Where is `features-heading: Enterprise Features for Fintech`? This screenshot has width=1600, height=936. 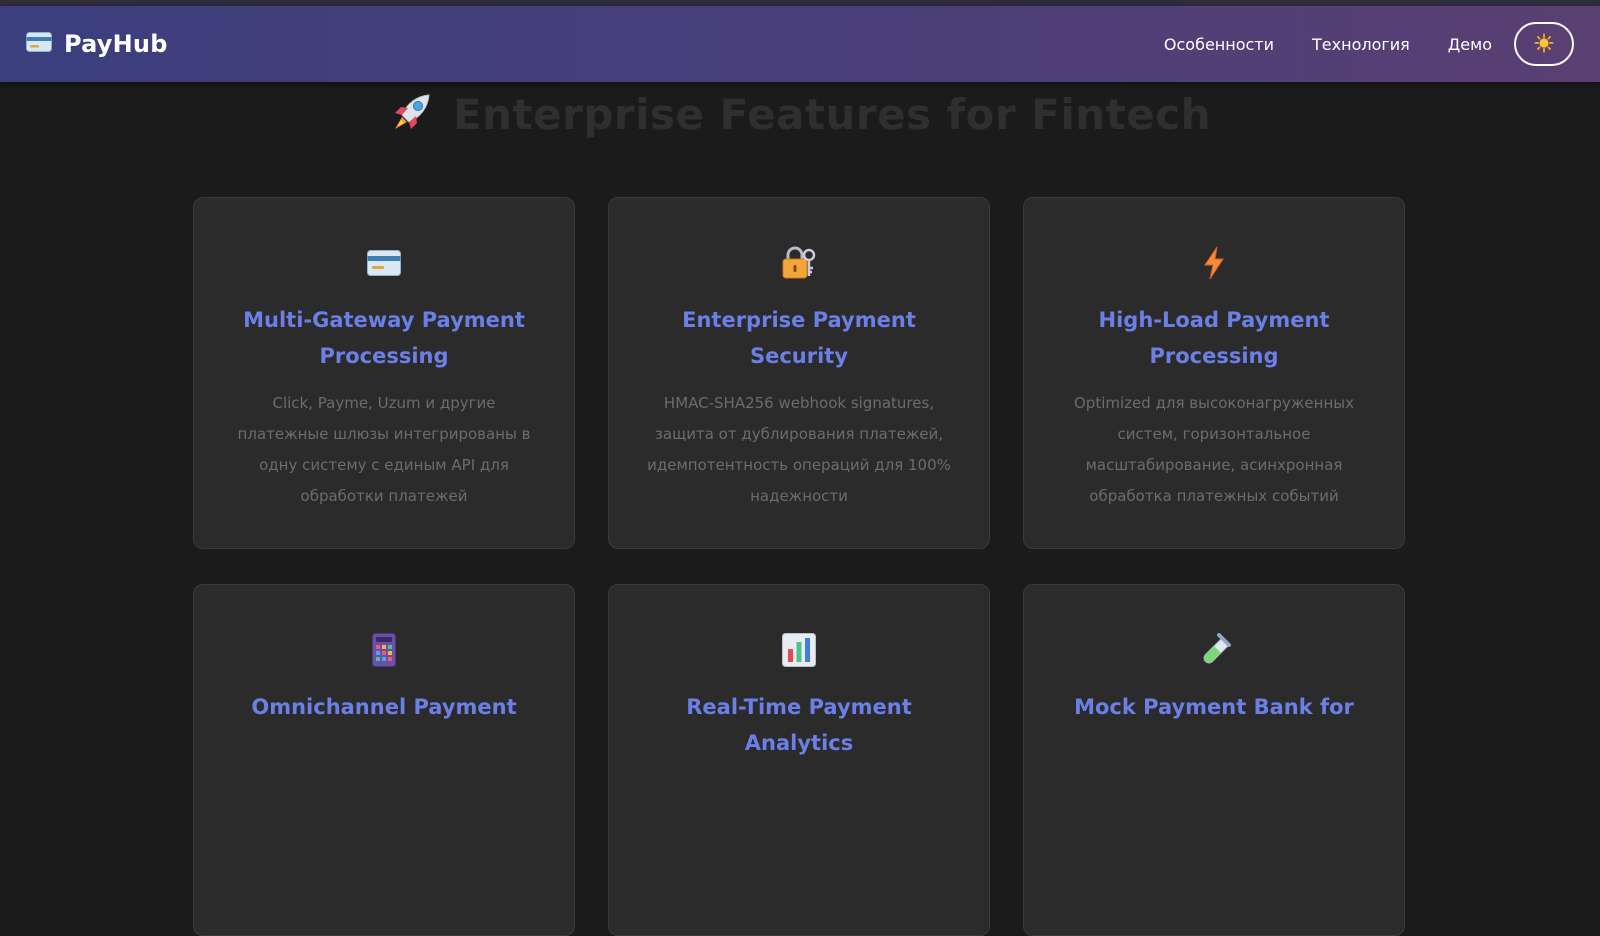
features-heading: Enterprise Features for Fintech is located at coordinates (800, 114).